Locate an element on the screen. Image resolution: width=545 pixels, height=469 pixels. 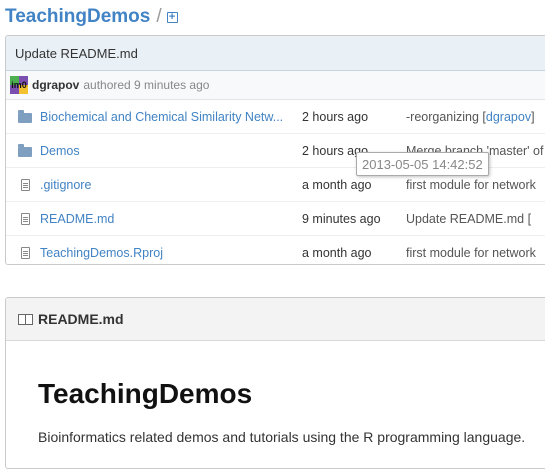
repo-header: TeachingDemos / + is located at coordinates (91, 17).